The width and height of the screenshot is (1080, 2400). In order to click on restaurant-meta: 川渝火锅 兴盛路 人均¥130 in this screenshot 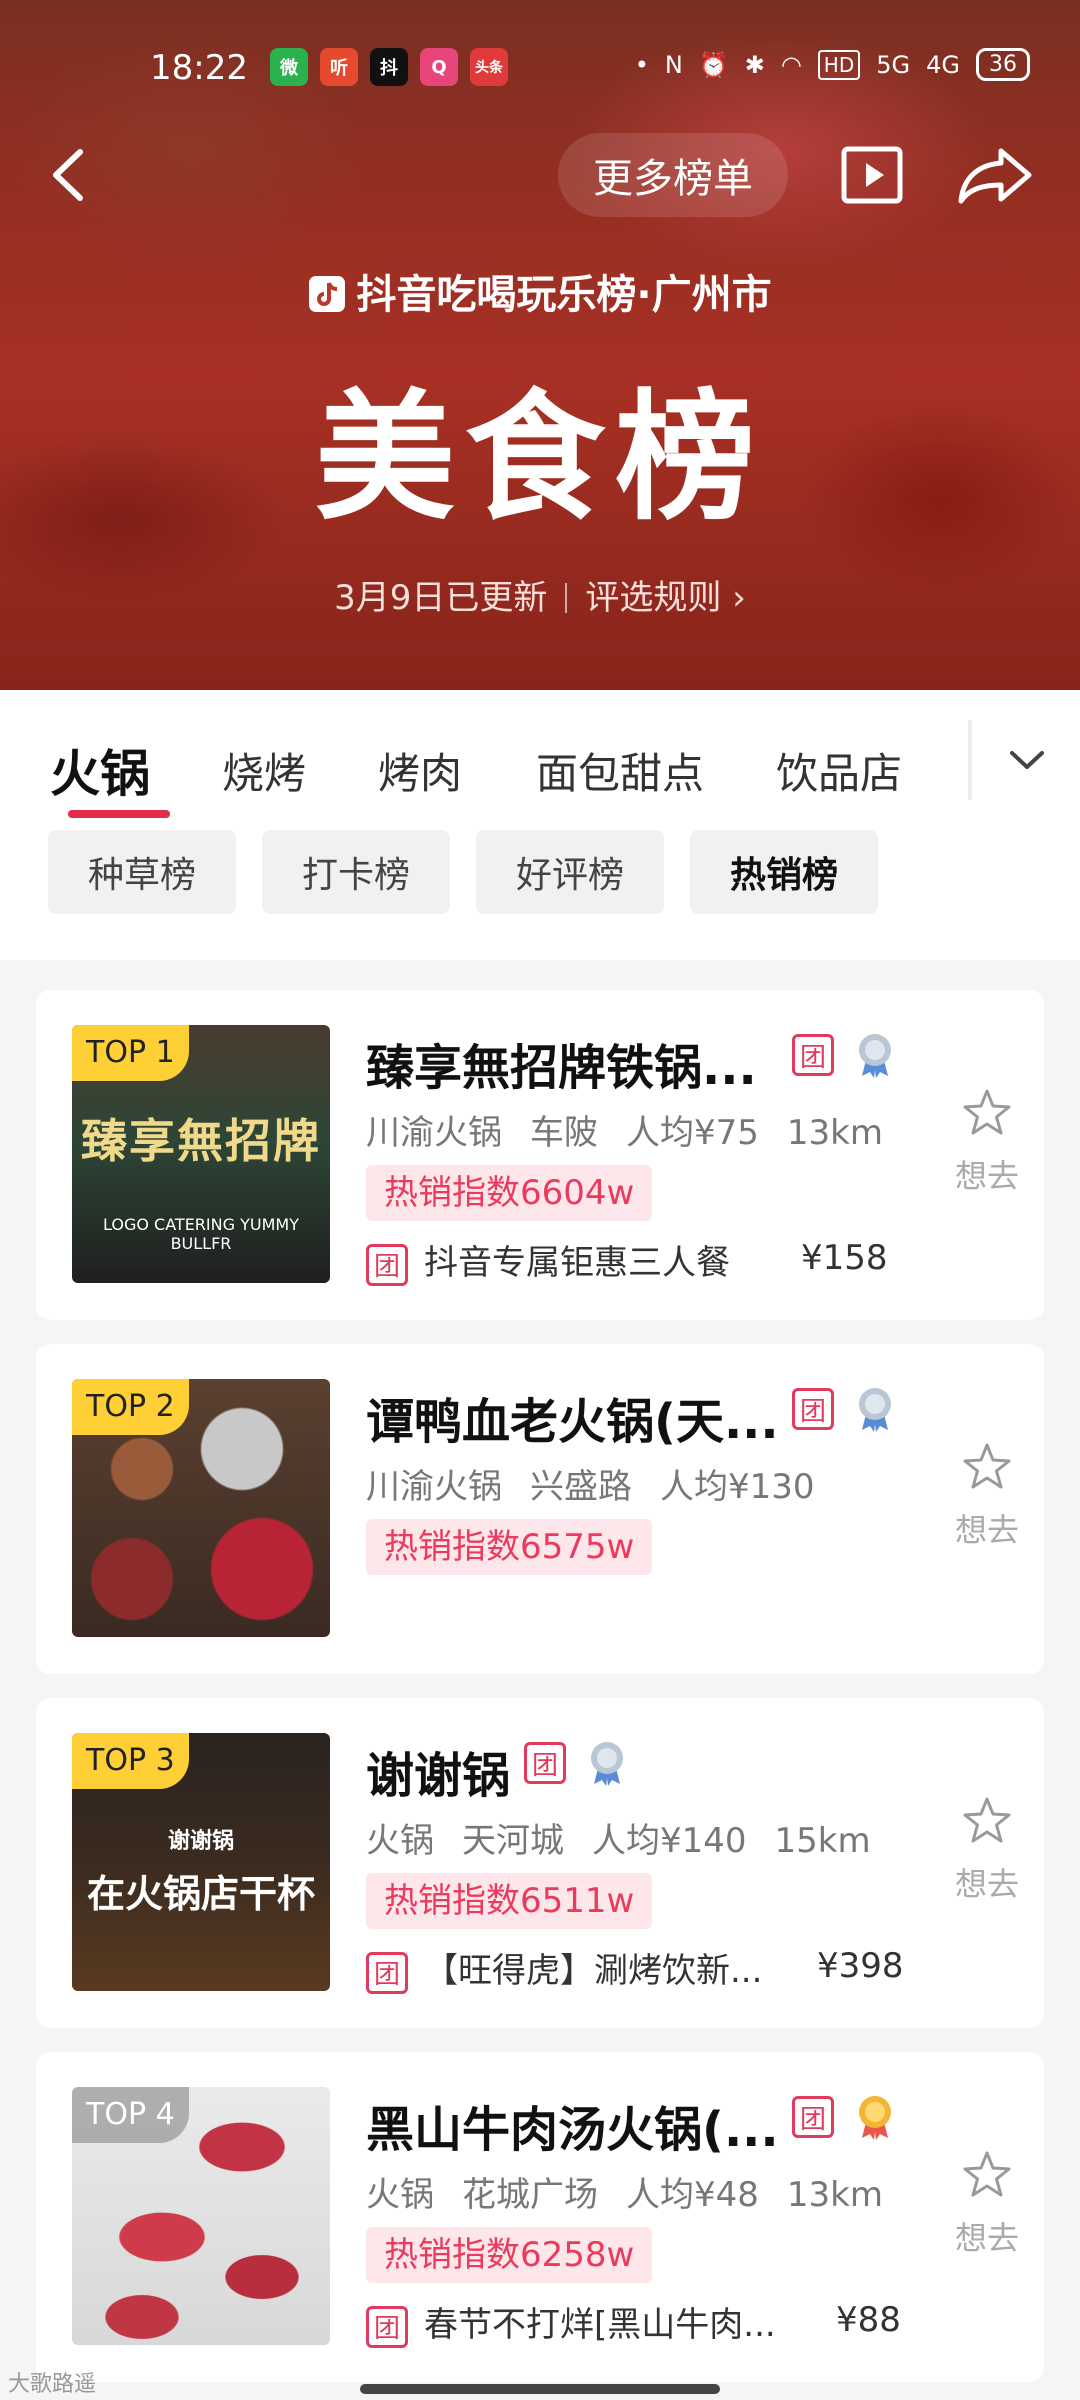, I will do `click(604, 1483)`.